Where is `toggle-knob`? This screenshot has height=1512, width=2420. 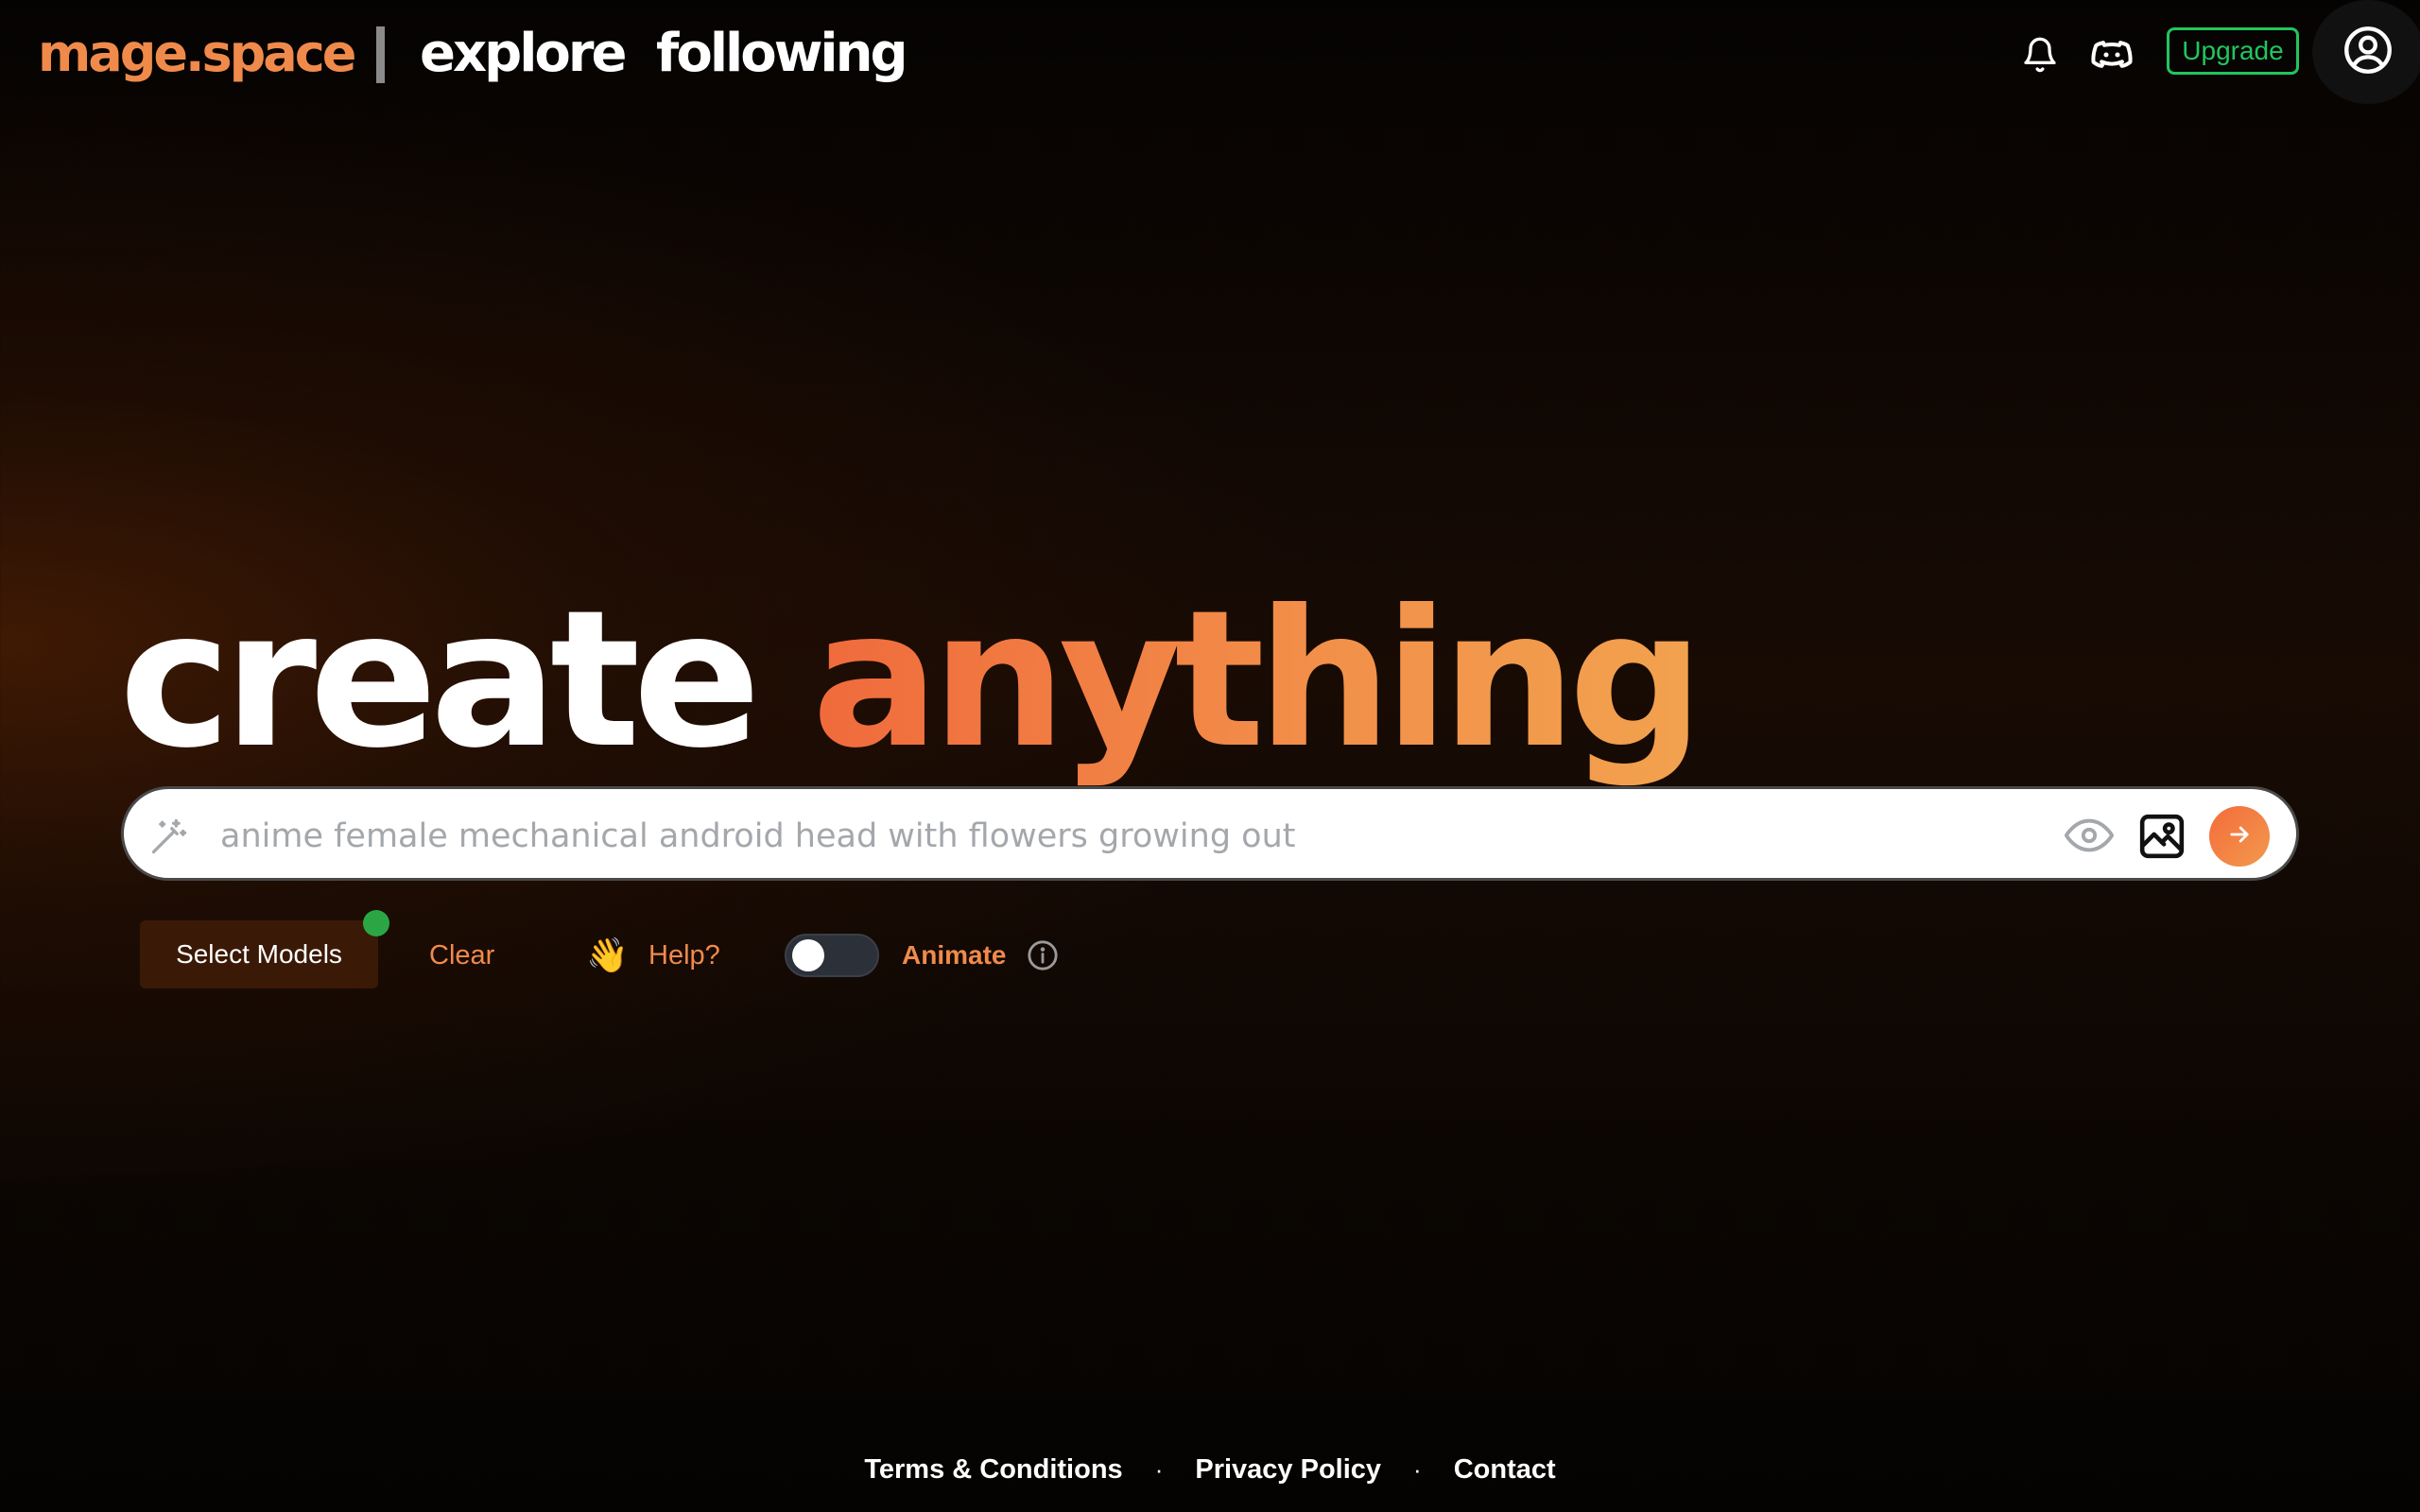
toggle-knob is located at coordinates (808, 955).